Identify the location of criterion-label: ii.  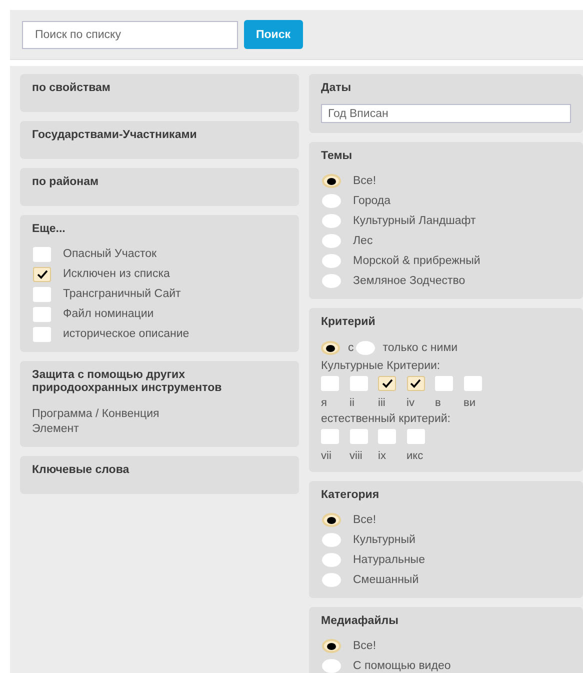
(352, 403).